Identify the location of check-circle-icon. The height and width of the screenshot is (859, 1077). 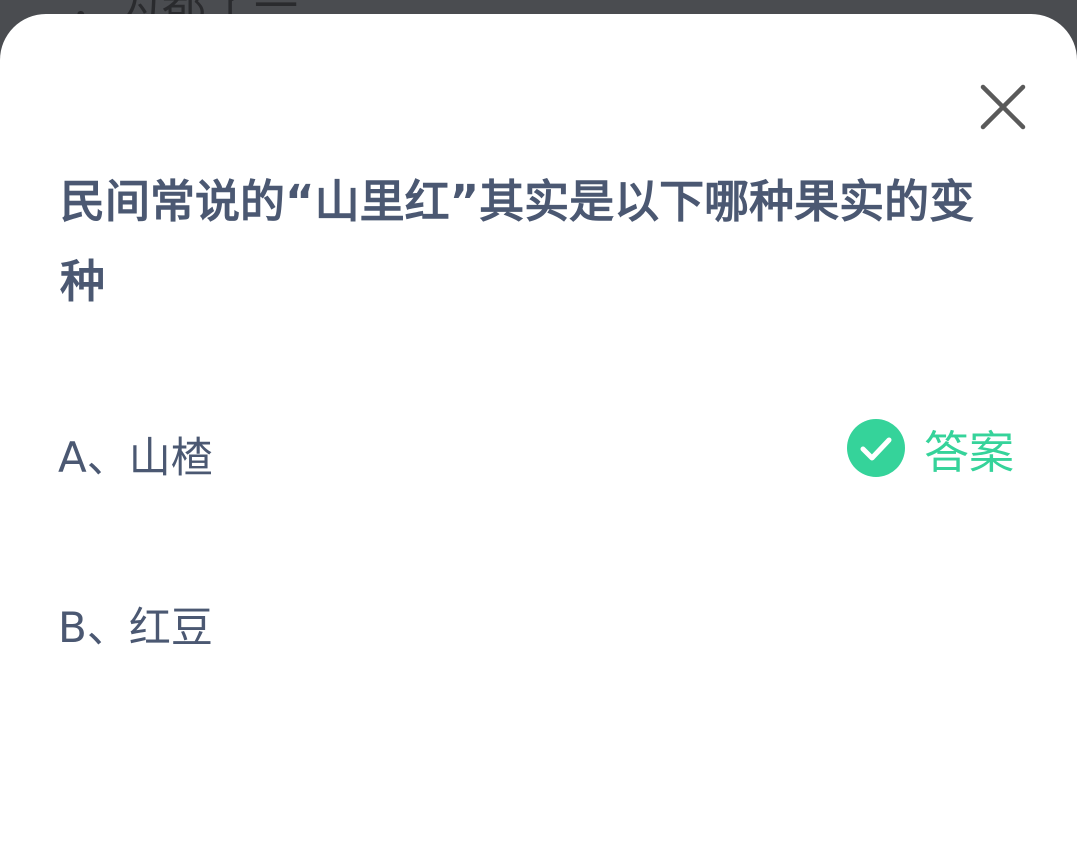
(876, 448).